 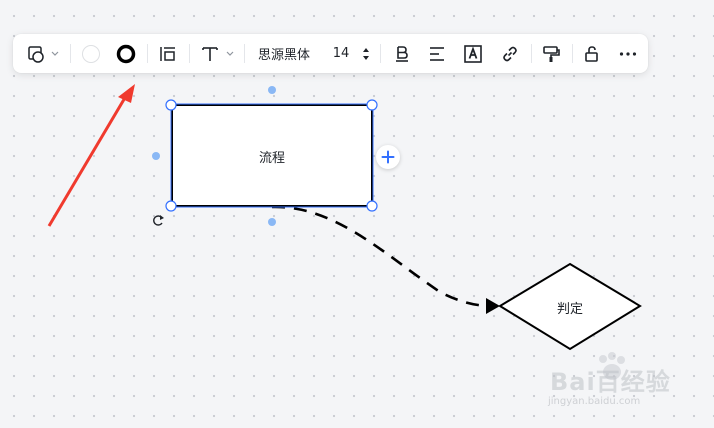 I want to click on stepper-arrows-icon, so click(x=366, y=53).